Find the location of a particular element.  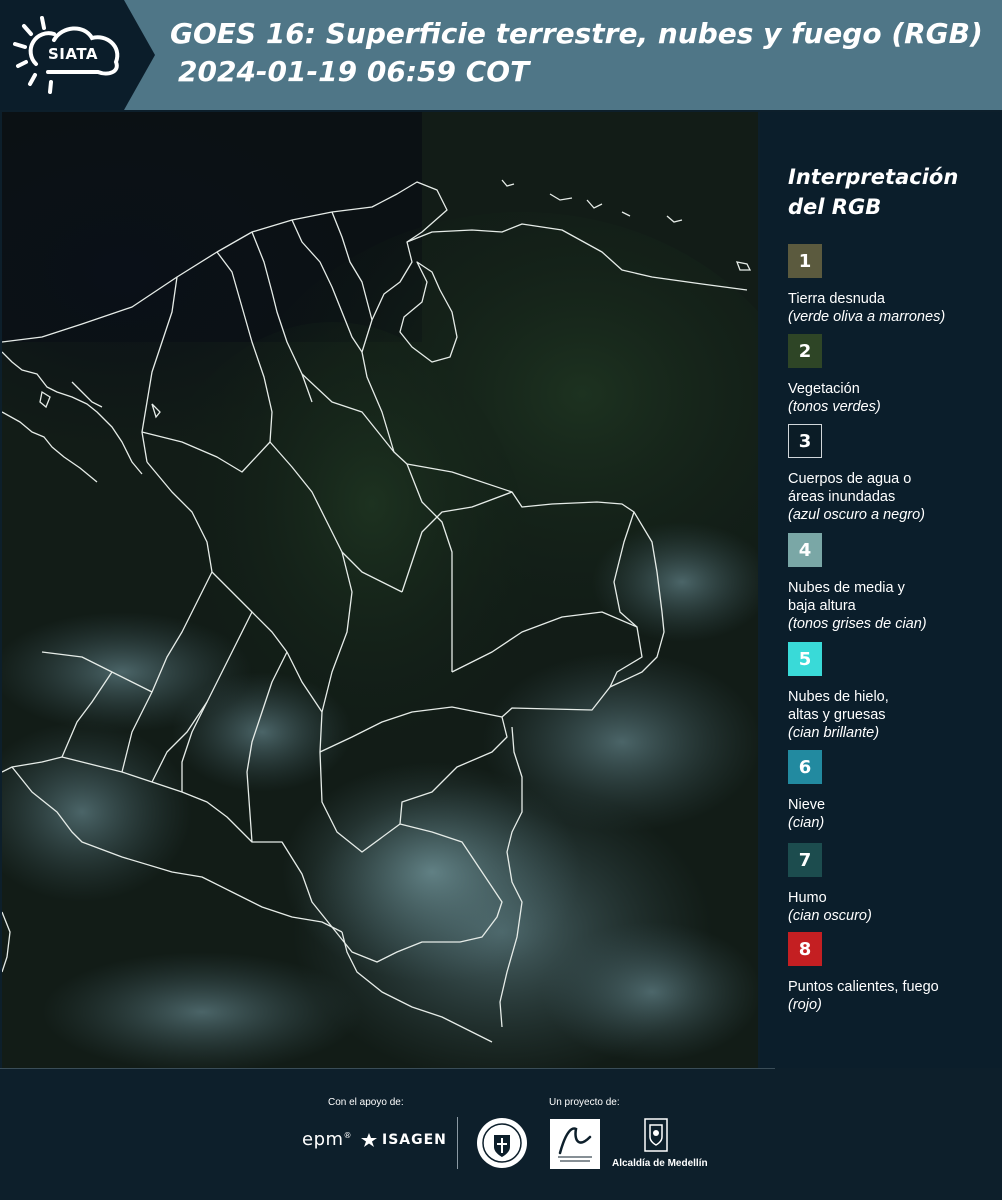

isagen-logo: ISAGEN is located at coordinates (403, 1140).